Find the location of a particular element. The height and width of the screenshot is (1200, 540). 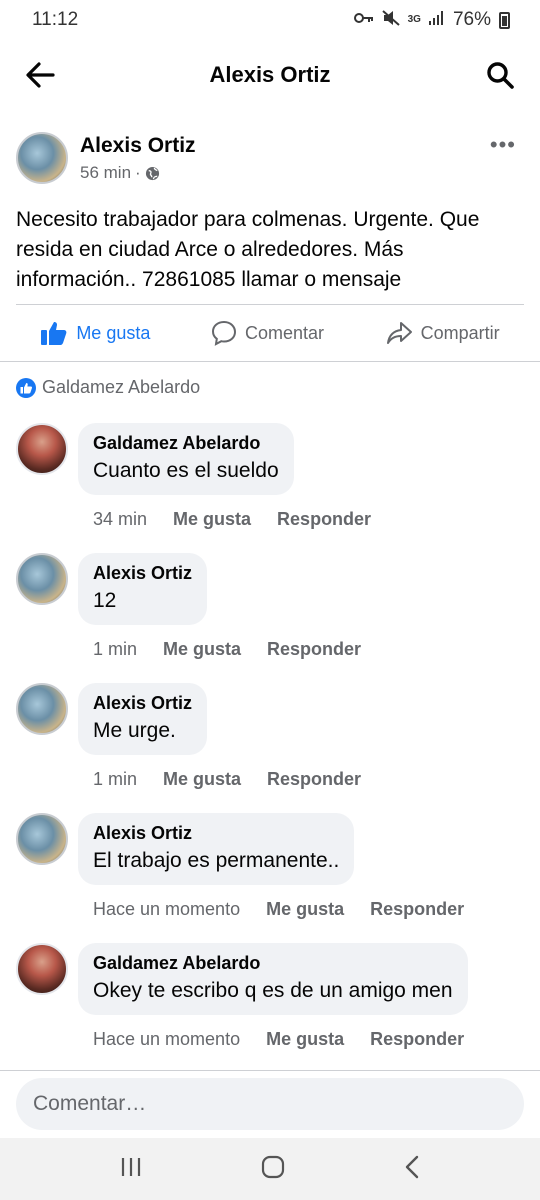

status-bar: 11:12 3G 76% is located at coordinates (270, 20).